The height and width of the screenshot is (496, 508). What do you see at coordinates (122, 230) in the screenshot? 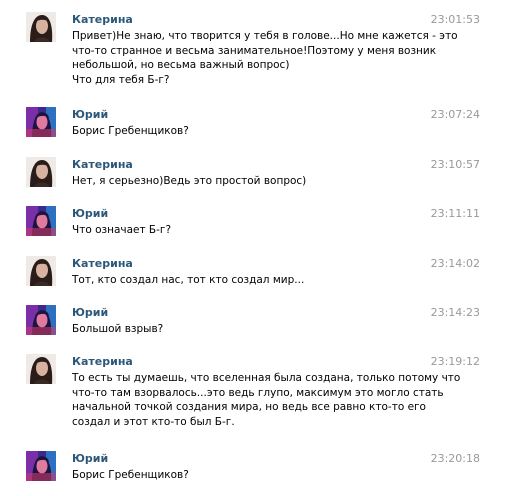
I see `message-text-line: Что означает Б-г?` at bounding box center [122, 230].